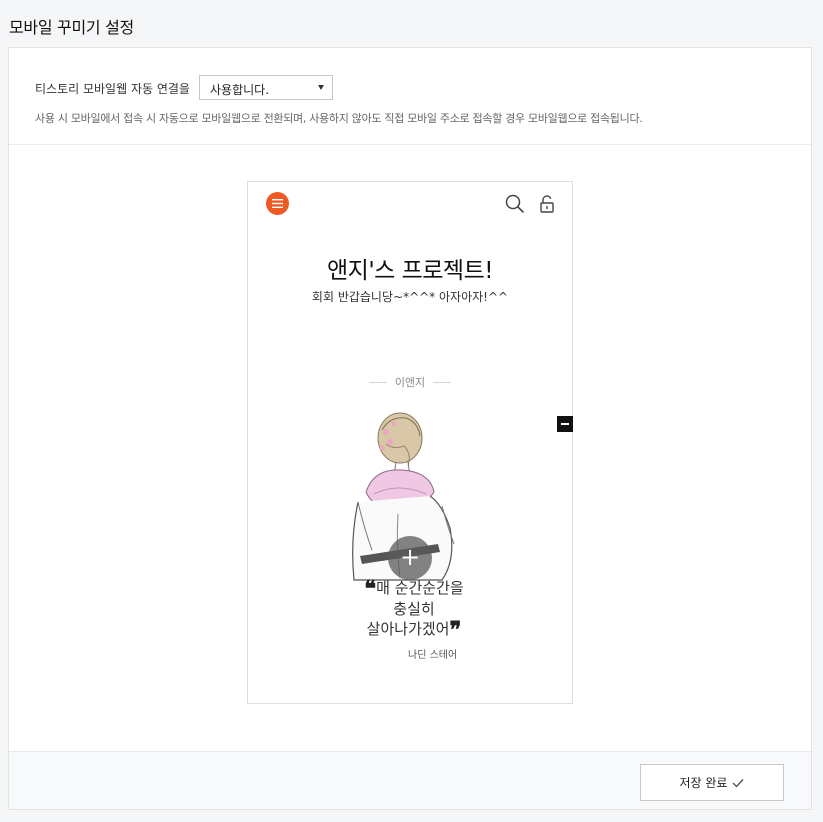  What do you see at coordinates (408, 629) in the screenshot?
I see `quote-line-3: 살아나가겠어` at bounding box center [408, 629].